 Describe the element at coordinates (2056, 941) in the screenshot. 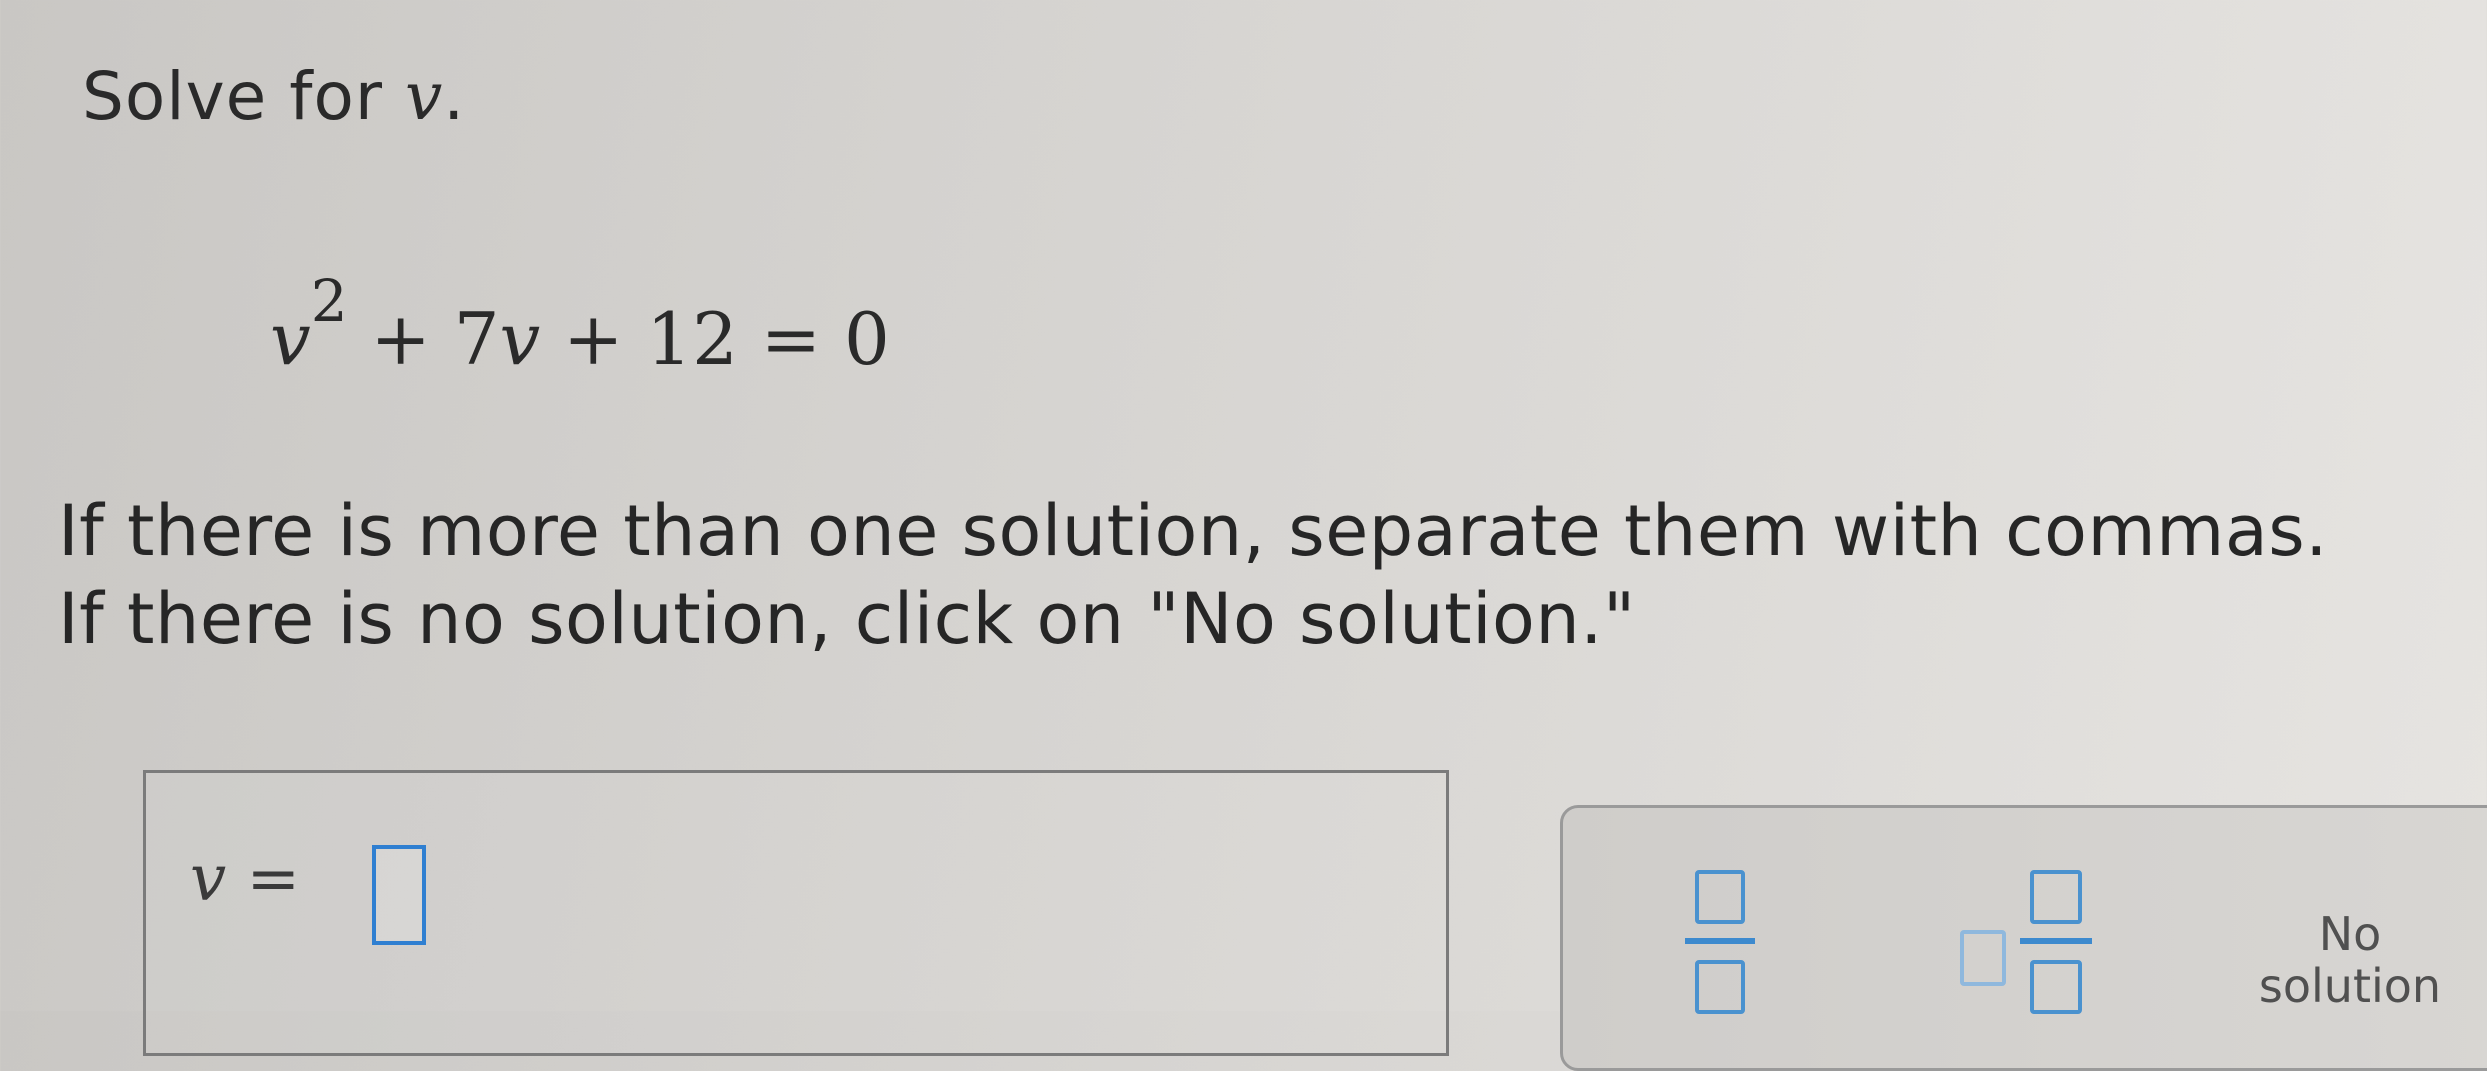

I see `mixed-fraction-bar-icon` at that location.